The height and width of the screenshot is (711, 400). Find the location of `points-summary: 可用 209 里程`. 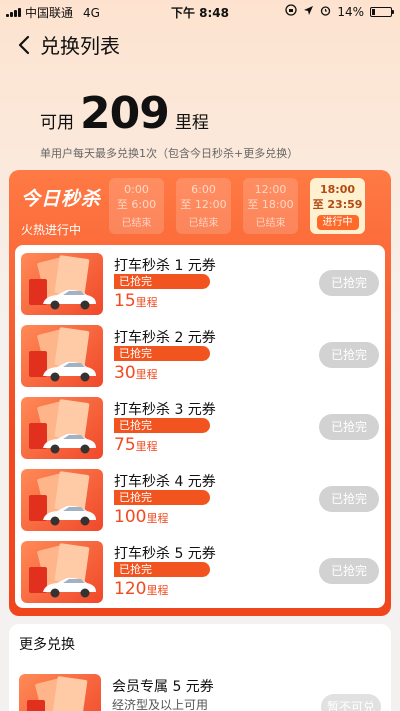

points-summary: 可用 209 里程 is located at coordinates (124, 113).